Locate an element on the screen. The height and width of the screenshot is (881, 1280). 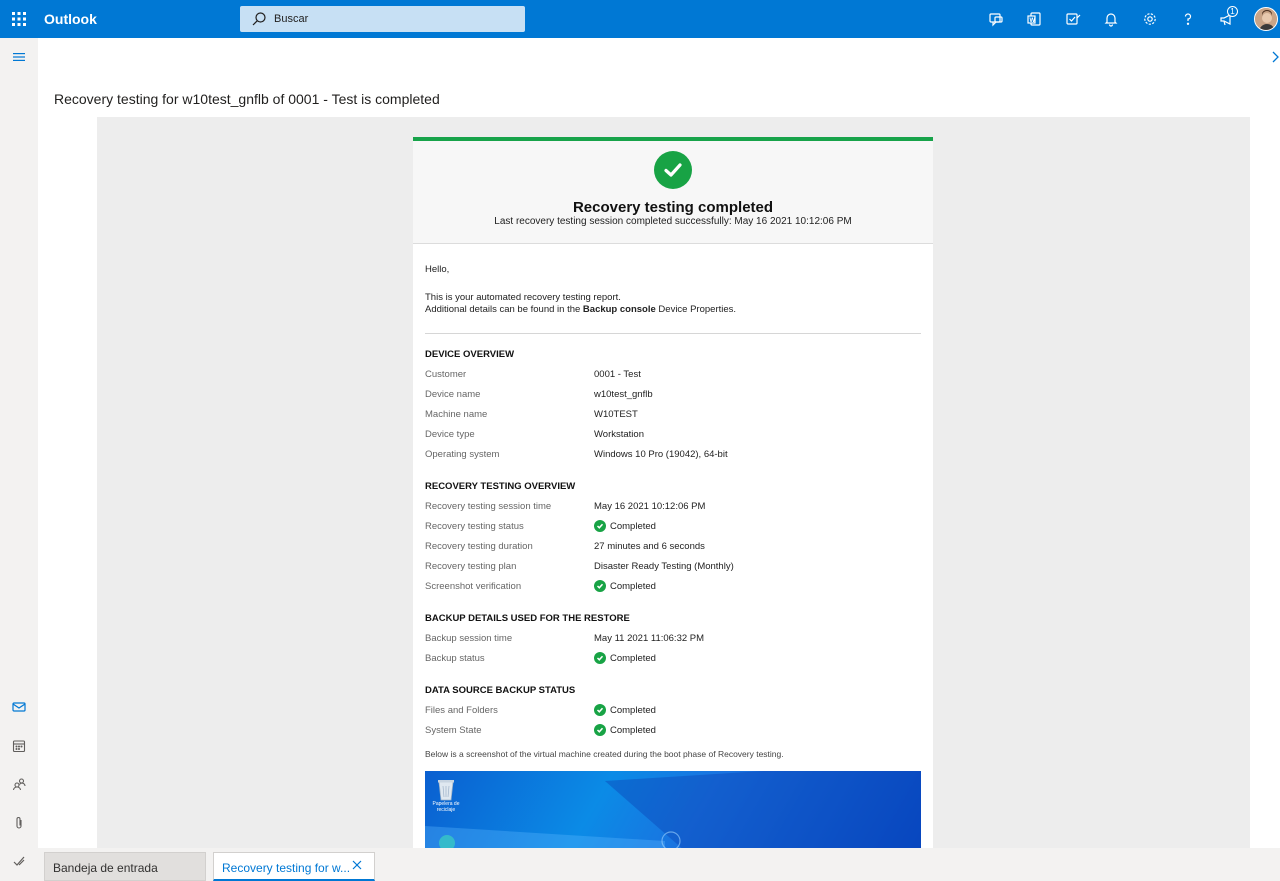
section-title-backup-details: BACKUP DETAILS USED FOR THE RESTORE is located at coordinates (527, 618).